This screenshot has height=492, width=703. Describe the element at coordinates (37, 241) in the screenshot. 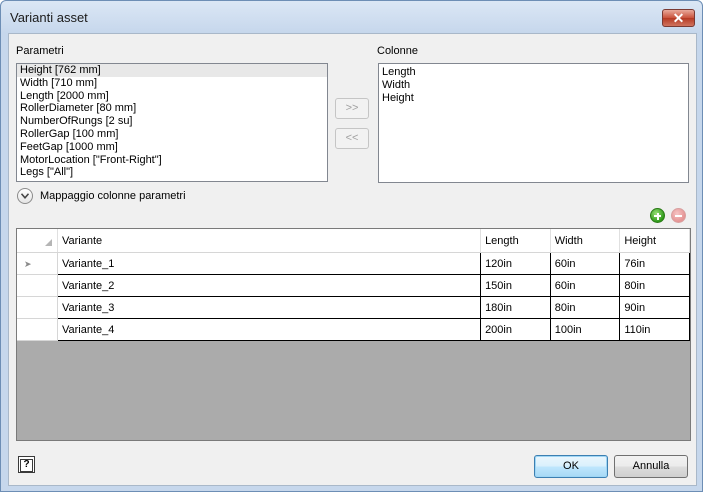

I see `grid-corner-cell` at that location.